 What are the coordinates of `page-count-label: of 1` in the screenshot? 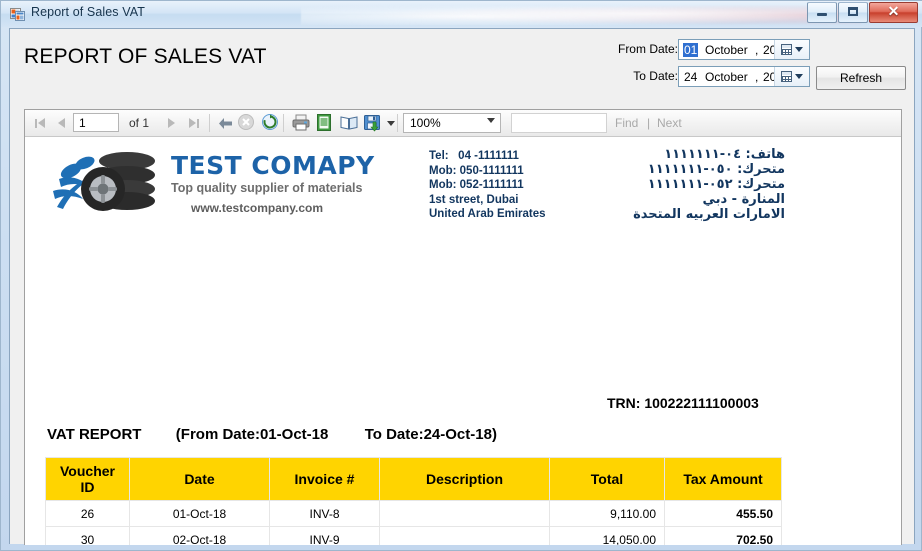 It's located at (139, 123).